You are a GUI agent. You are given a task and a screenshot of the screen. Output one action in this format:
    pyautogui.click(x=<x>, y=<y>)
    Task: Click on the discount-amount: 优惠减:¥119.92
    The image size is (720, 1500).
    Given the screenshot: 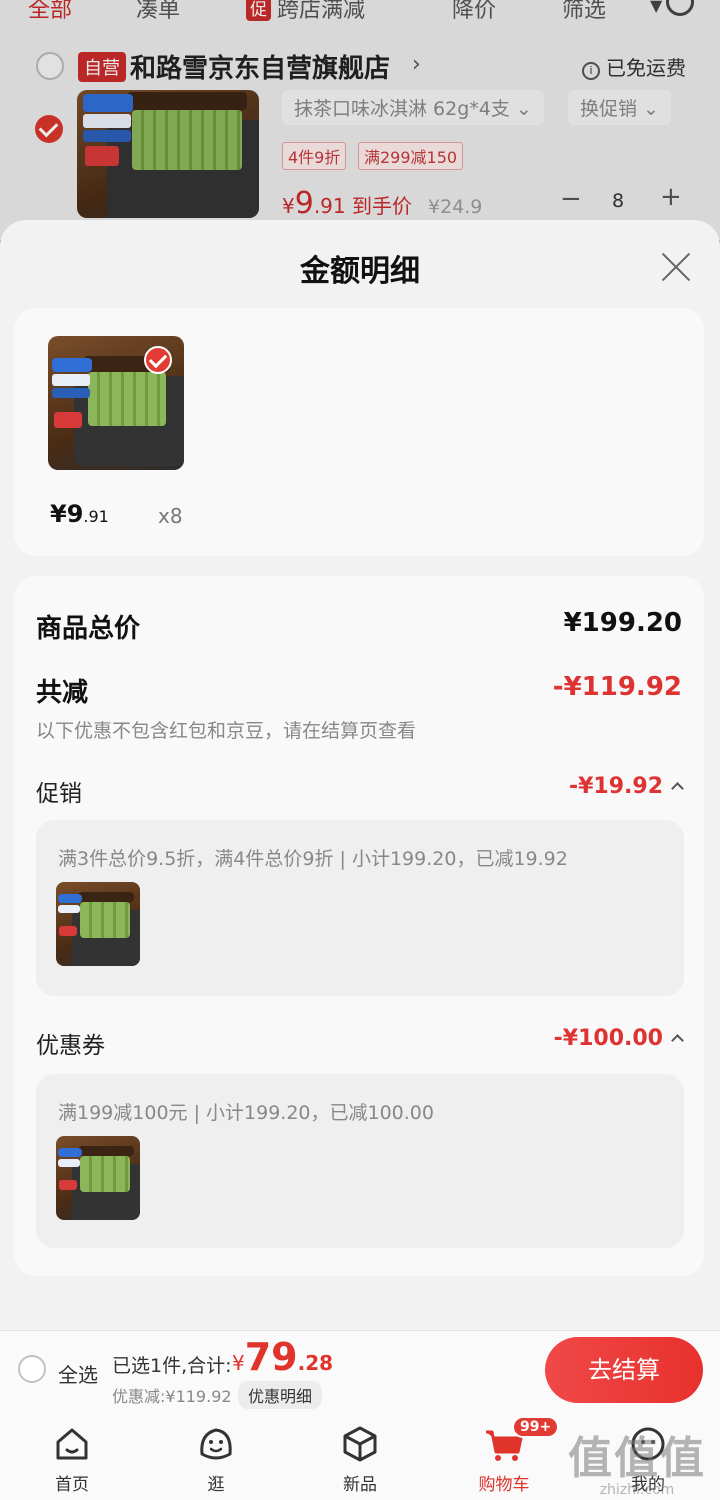 What is the action you would take?
    pyautogui.click(x=172, y=1396)
    